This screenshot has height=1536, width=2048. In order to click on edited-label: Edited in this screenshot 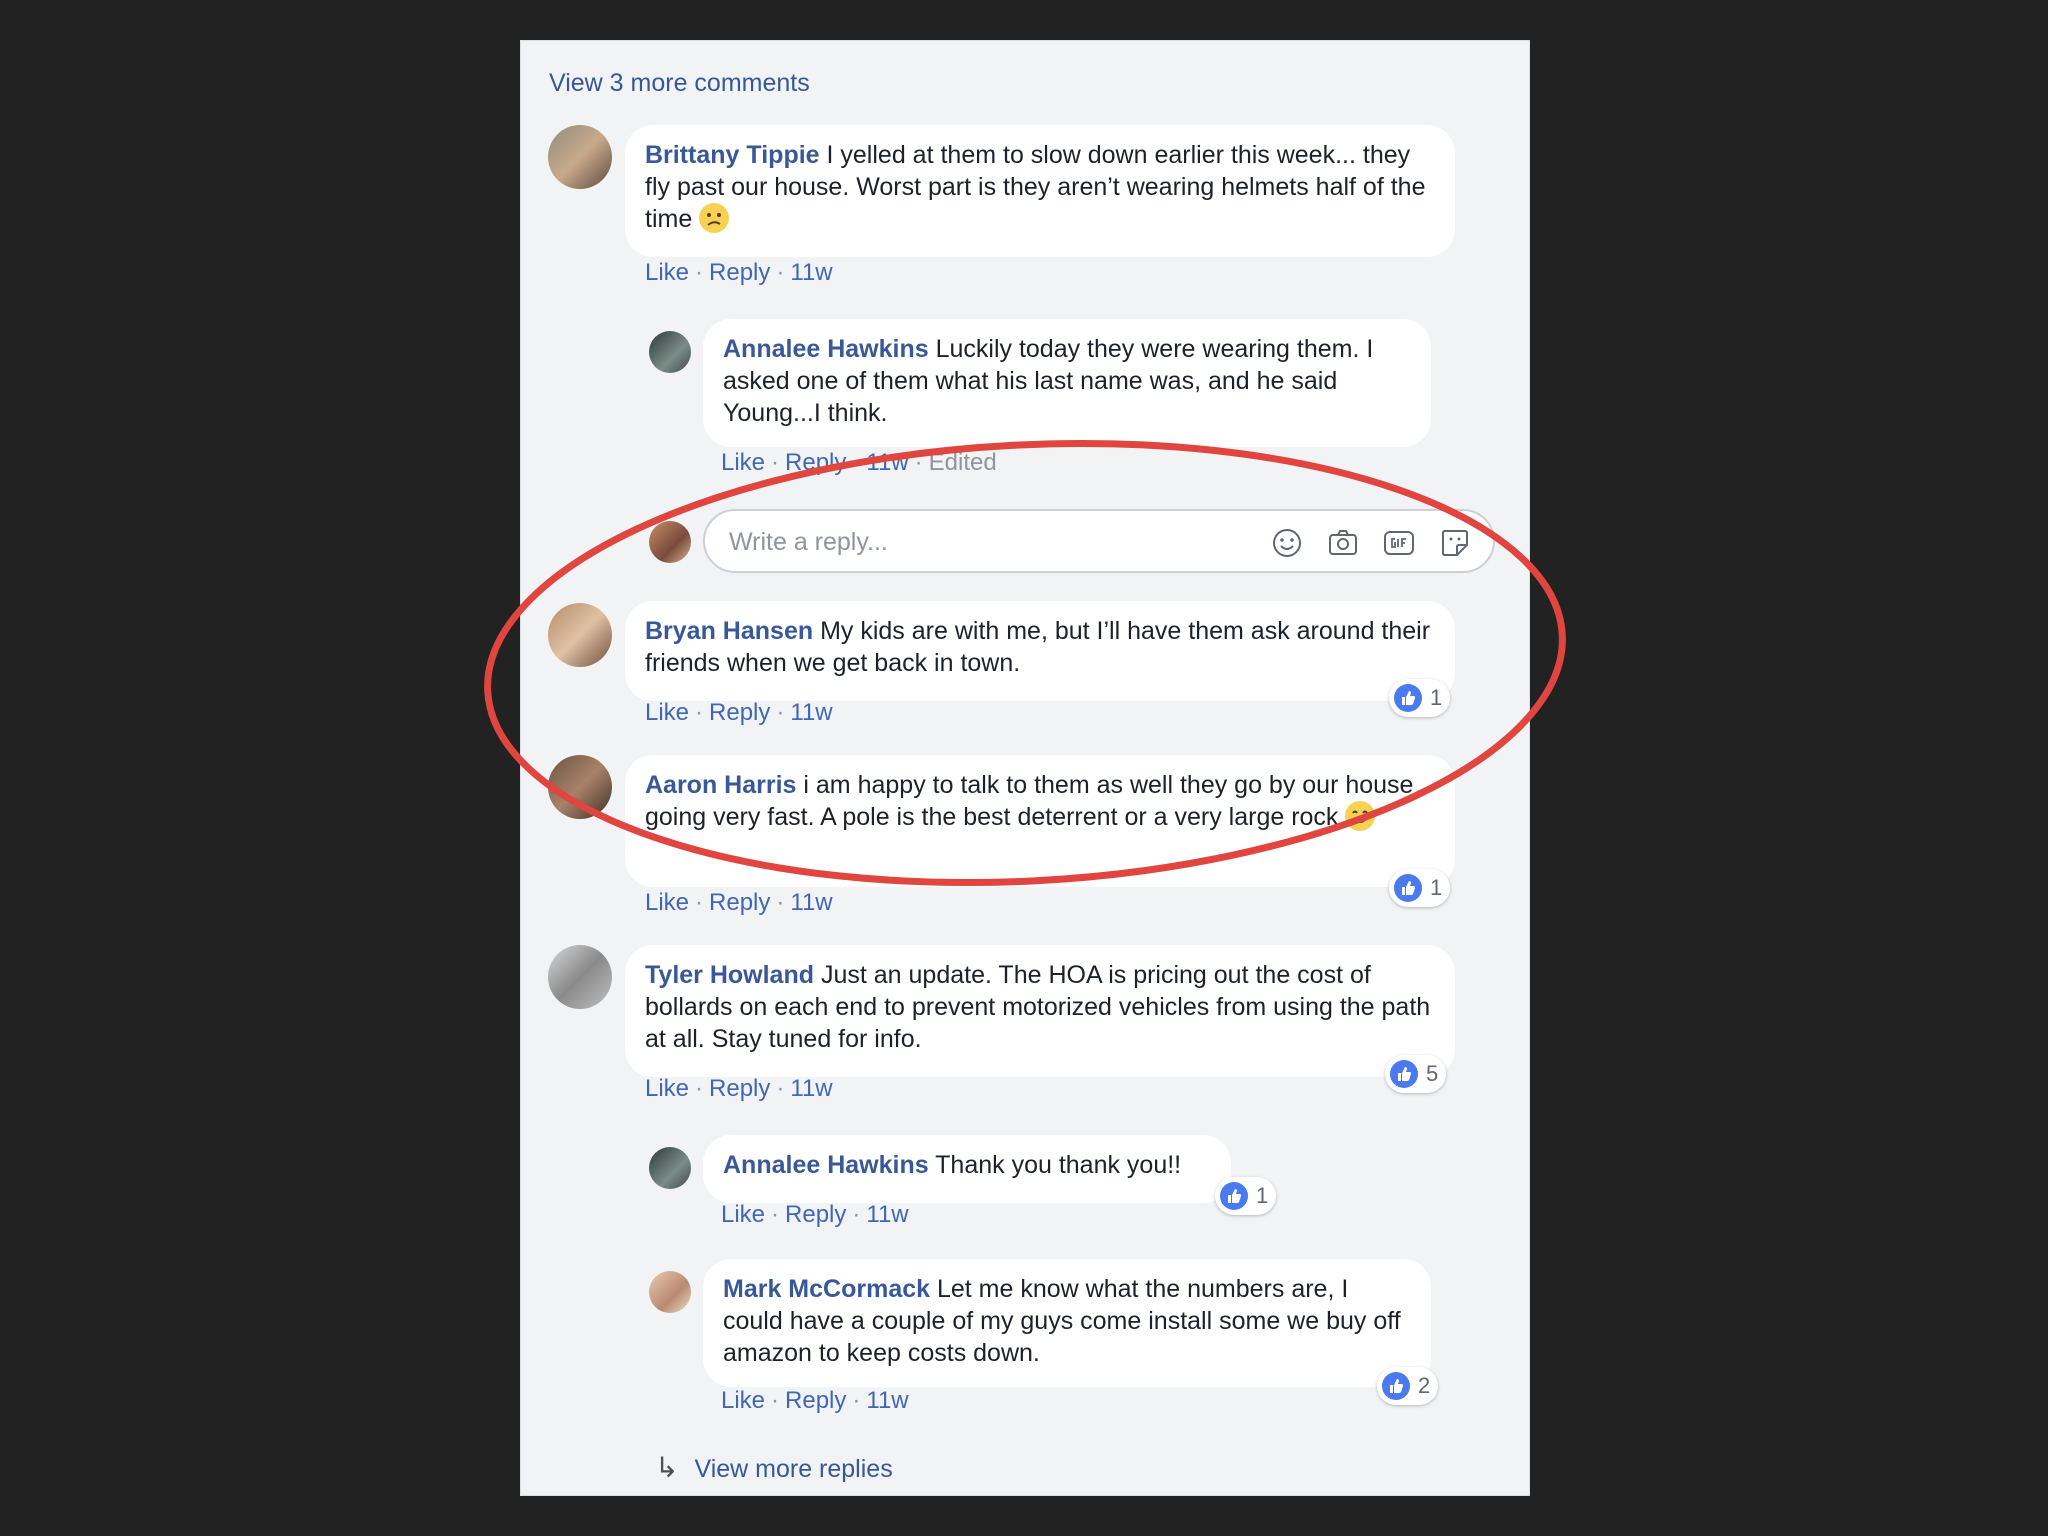, I will do `click(962, 462)`.